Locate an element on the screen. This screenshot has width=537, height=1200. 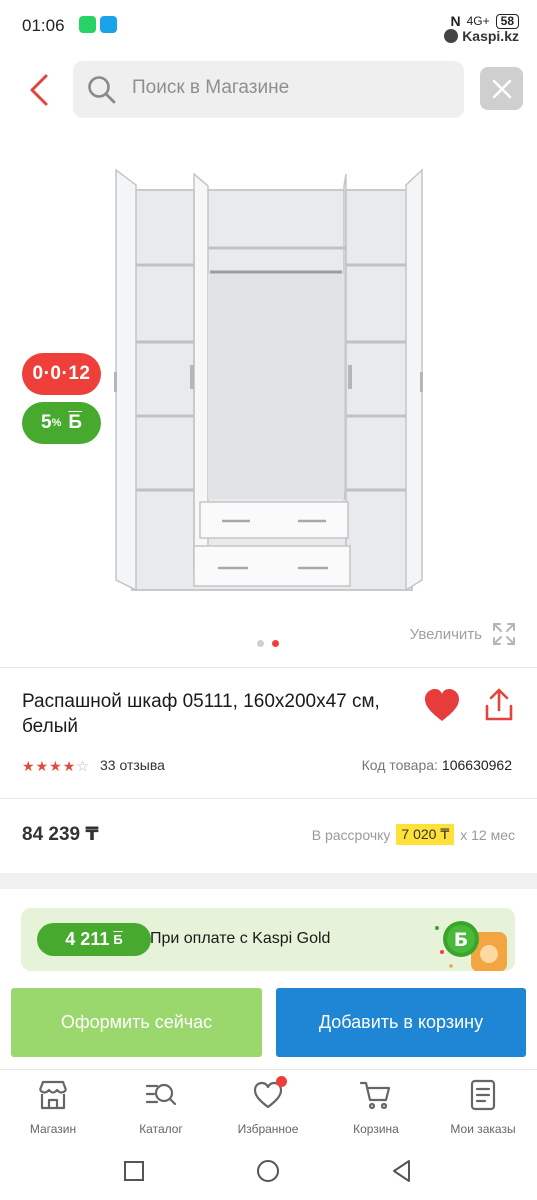
installment-suffix: x 12 мес is located at coordinates (487, 834).